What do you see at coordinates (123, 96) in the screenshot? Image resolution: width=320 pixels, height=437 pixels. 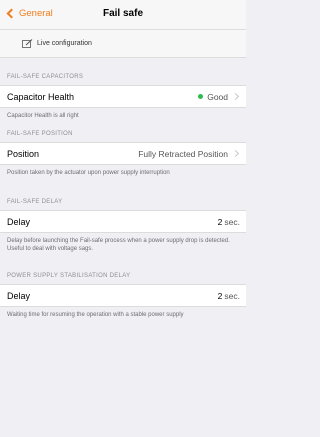 I see `capacitor-health-row: Capacitor Health Good` at bounding box center [123, 96].